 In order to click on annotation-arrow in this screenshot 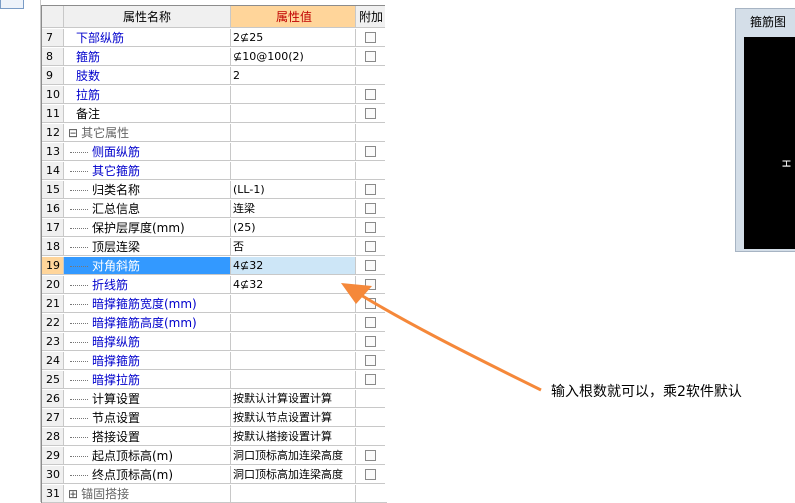, I will do `click(441, 337)`.